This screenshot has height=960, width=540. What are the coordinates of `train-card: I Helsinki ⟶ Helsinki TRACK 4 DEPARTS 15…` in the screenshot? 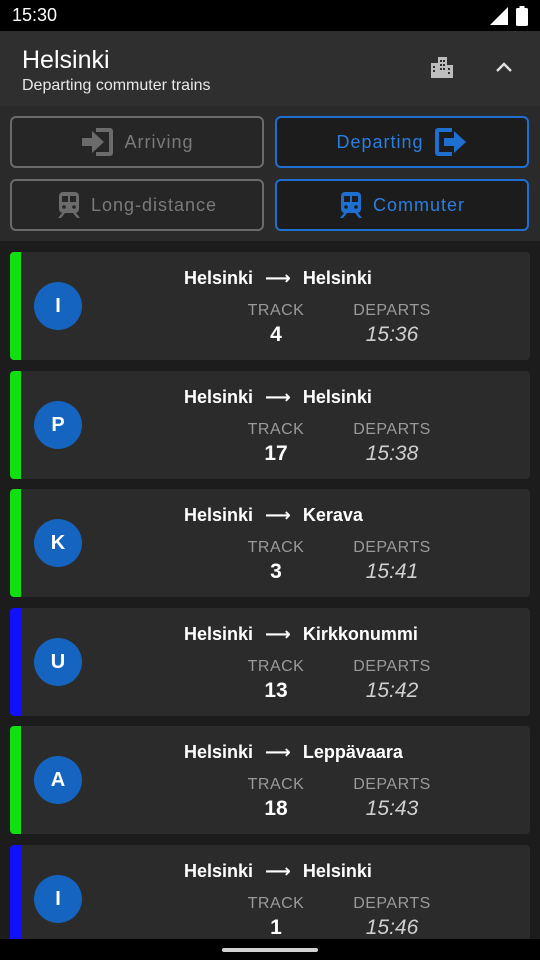 It's located at (270, 306).